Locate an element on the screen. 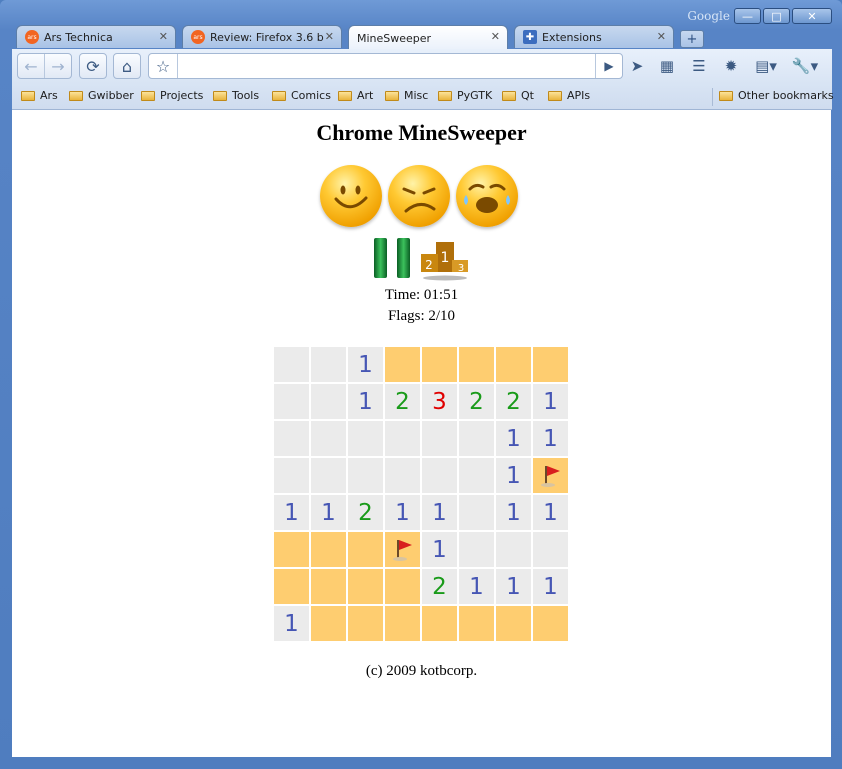  tab-firefox-review: ars Review: Firefox 3.6 b ✕ is located at coordinates (262, 36).